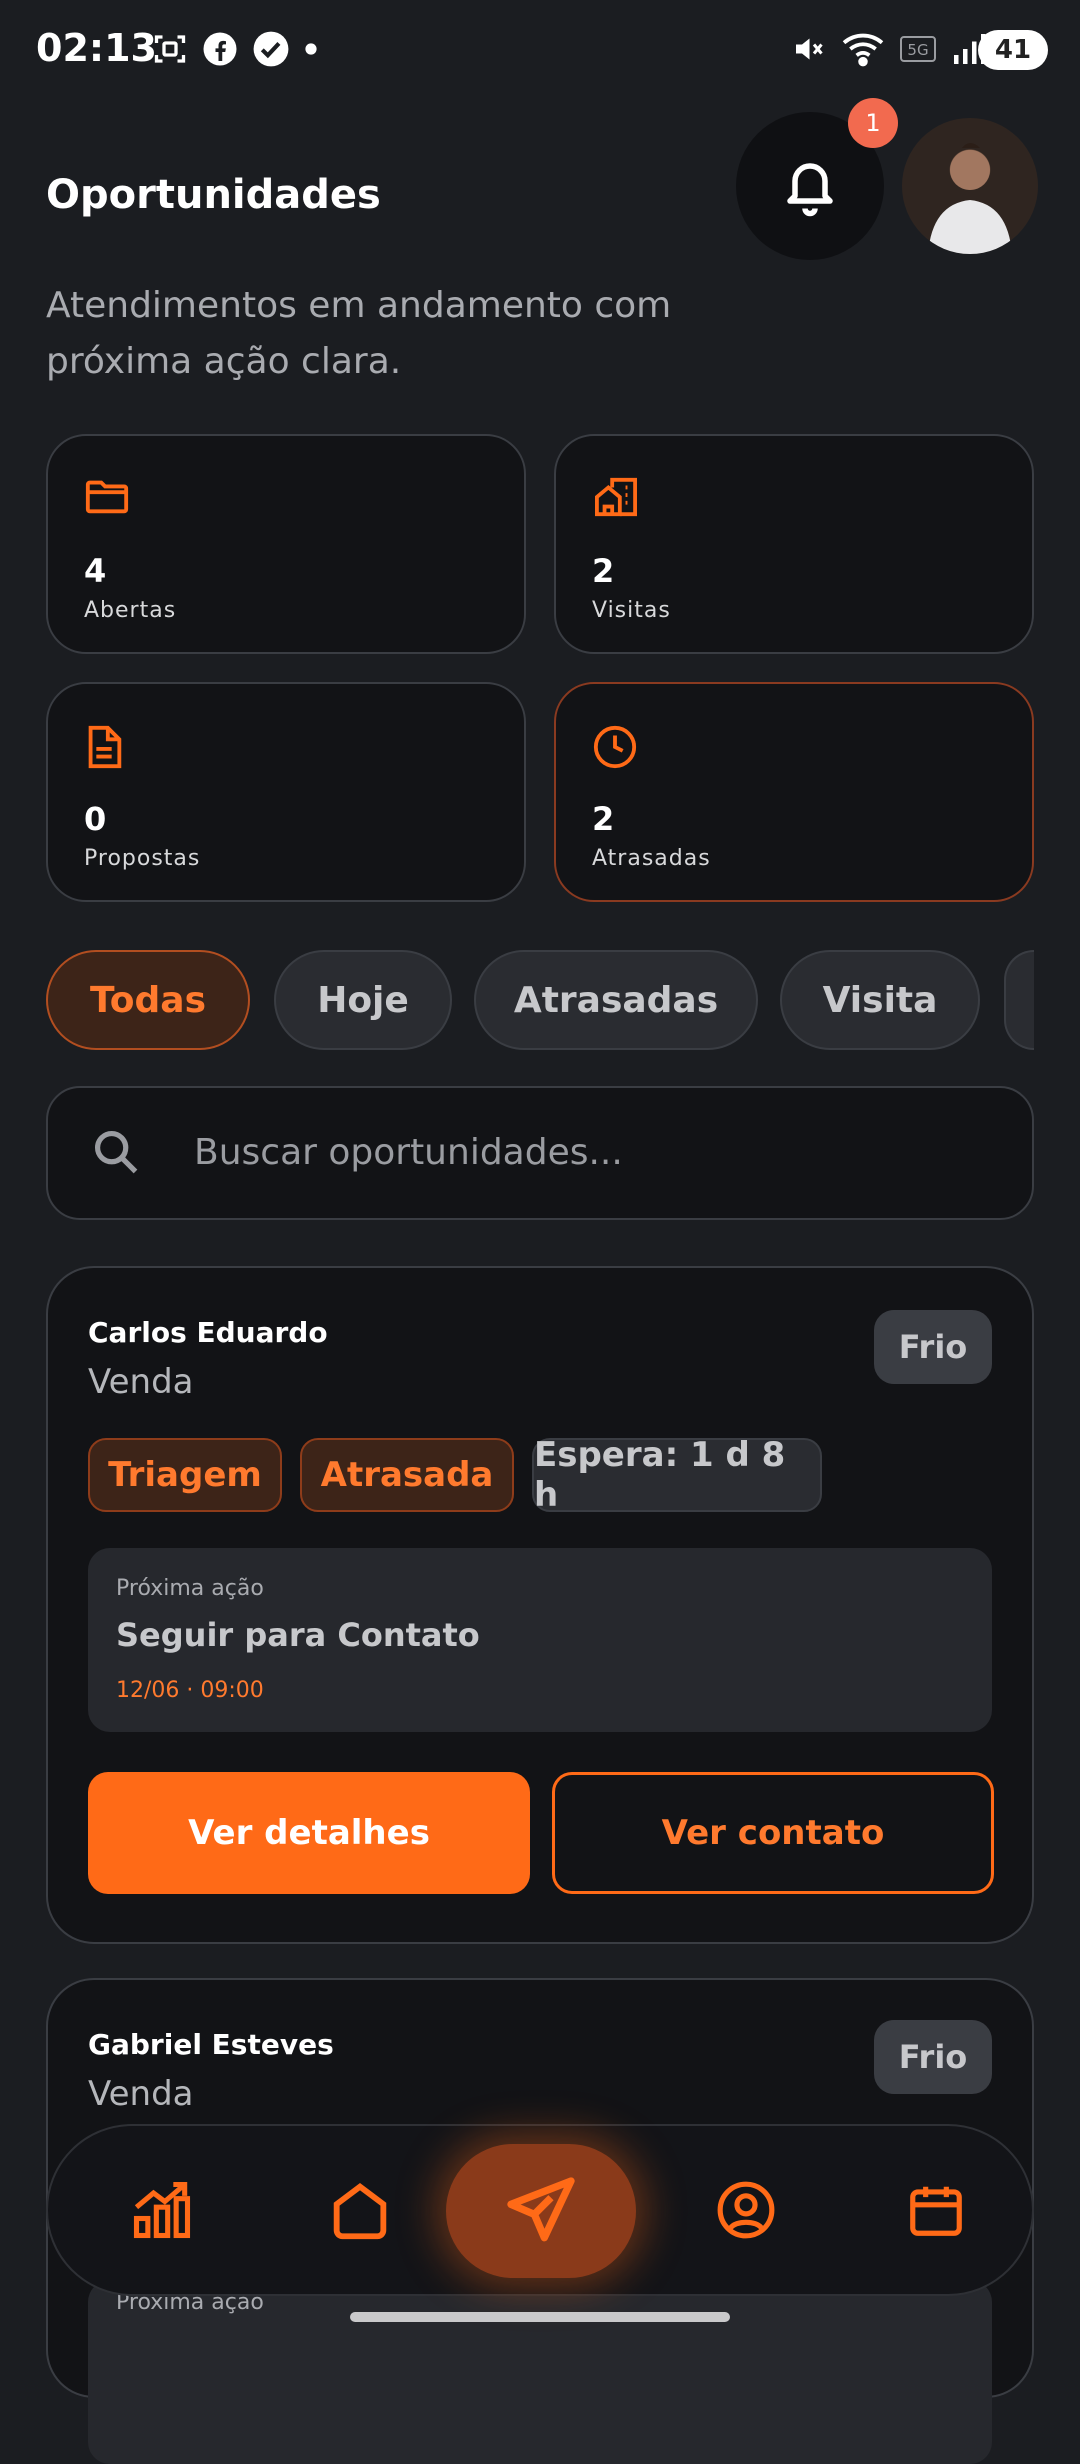 The height and width of the screenshot is (2464, 1080). What do you see at coordinates (211, 2044) in the screenshot?
I see `client-name: Gabriel Esteves` at bounding box center [211, 2044].